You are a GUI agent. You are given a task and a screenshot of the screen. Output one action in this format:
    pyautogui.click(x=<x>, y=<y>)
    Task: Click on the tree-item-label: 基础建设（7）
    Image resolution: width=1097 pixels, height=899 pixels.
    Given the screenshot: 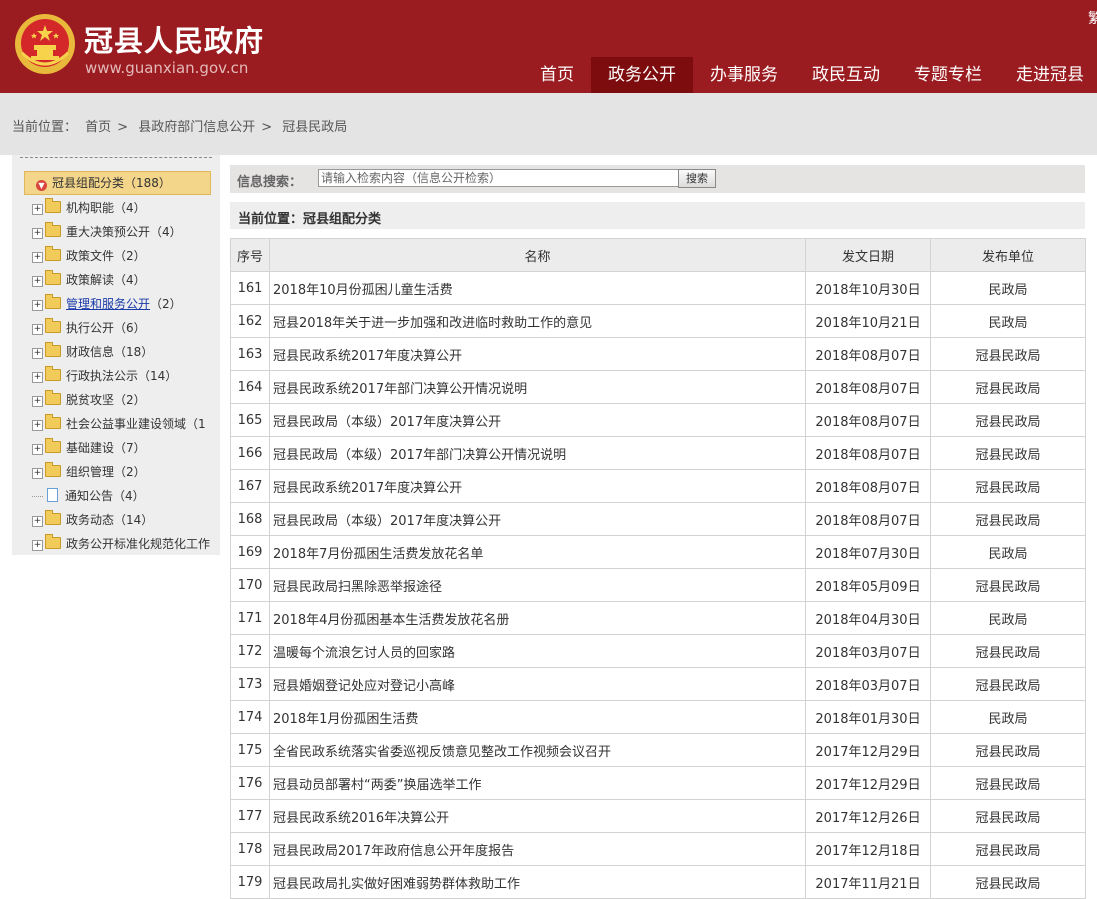 What is the action you would take?
    pyautogui.click(x=106, y=448)
    